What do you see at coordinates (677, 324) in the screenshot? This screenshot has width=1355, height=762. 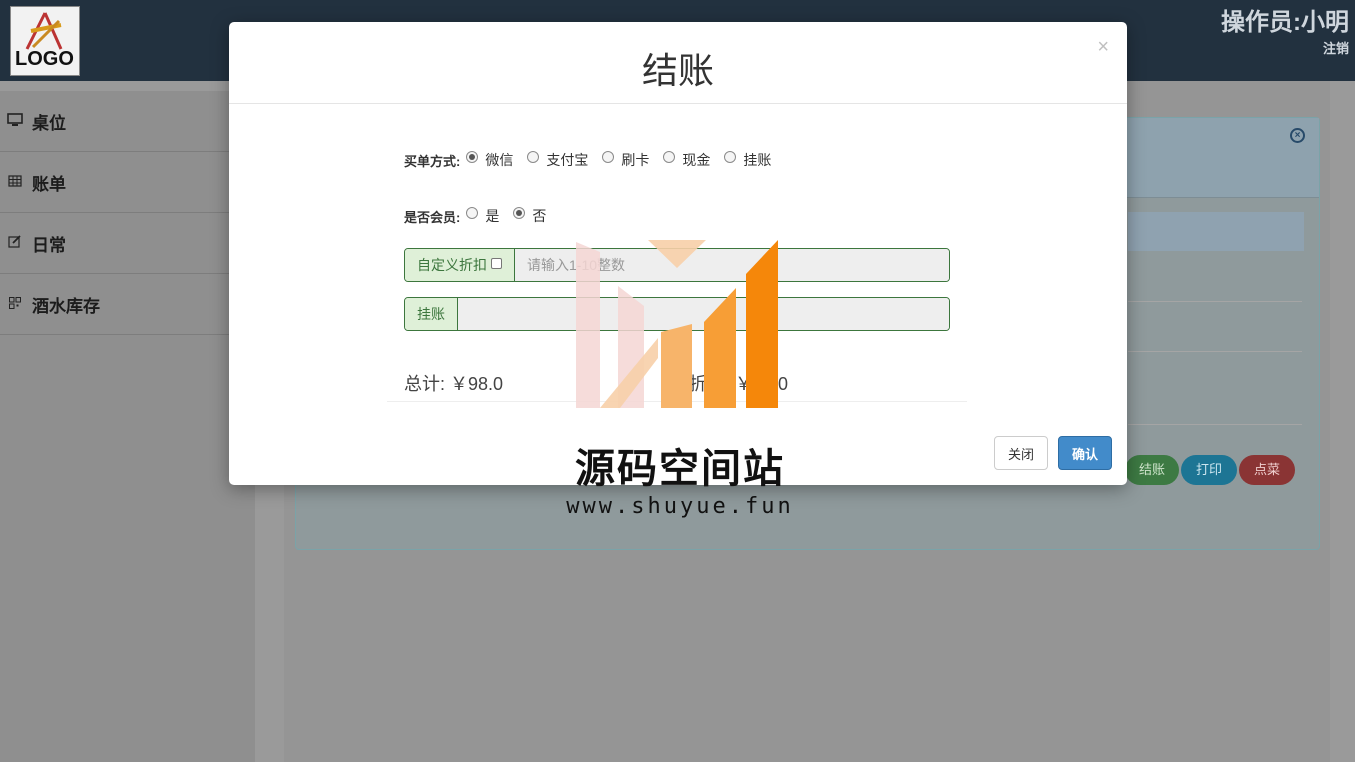 I see `watermark-logo-icon` at bounding box center [677, 324].